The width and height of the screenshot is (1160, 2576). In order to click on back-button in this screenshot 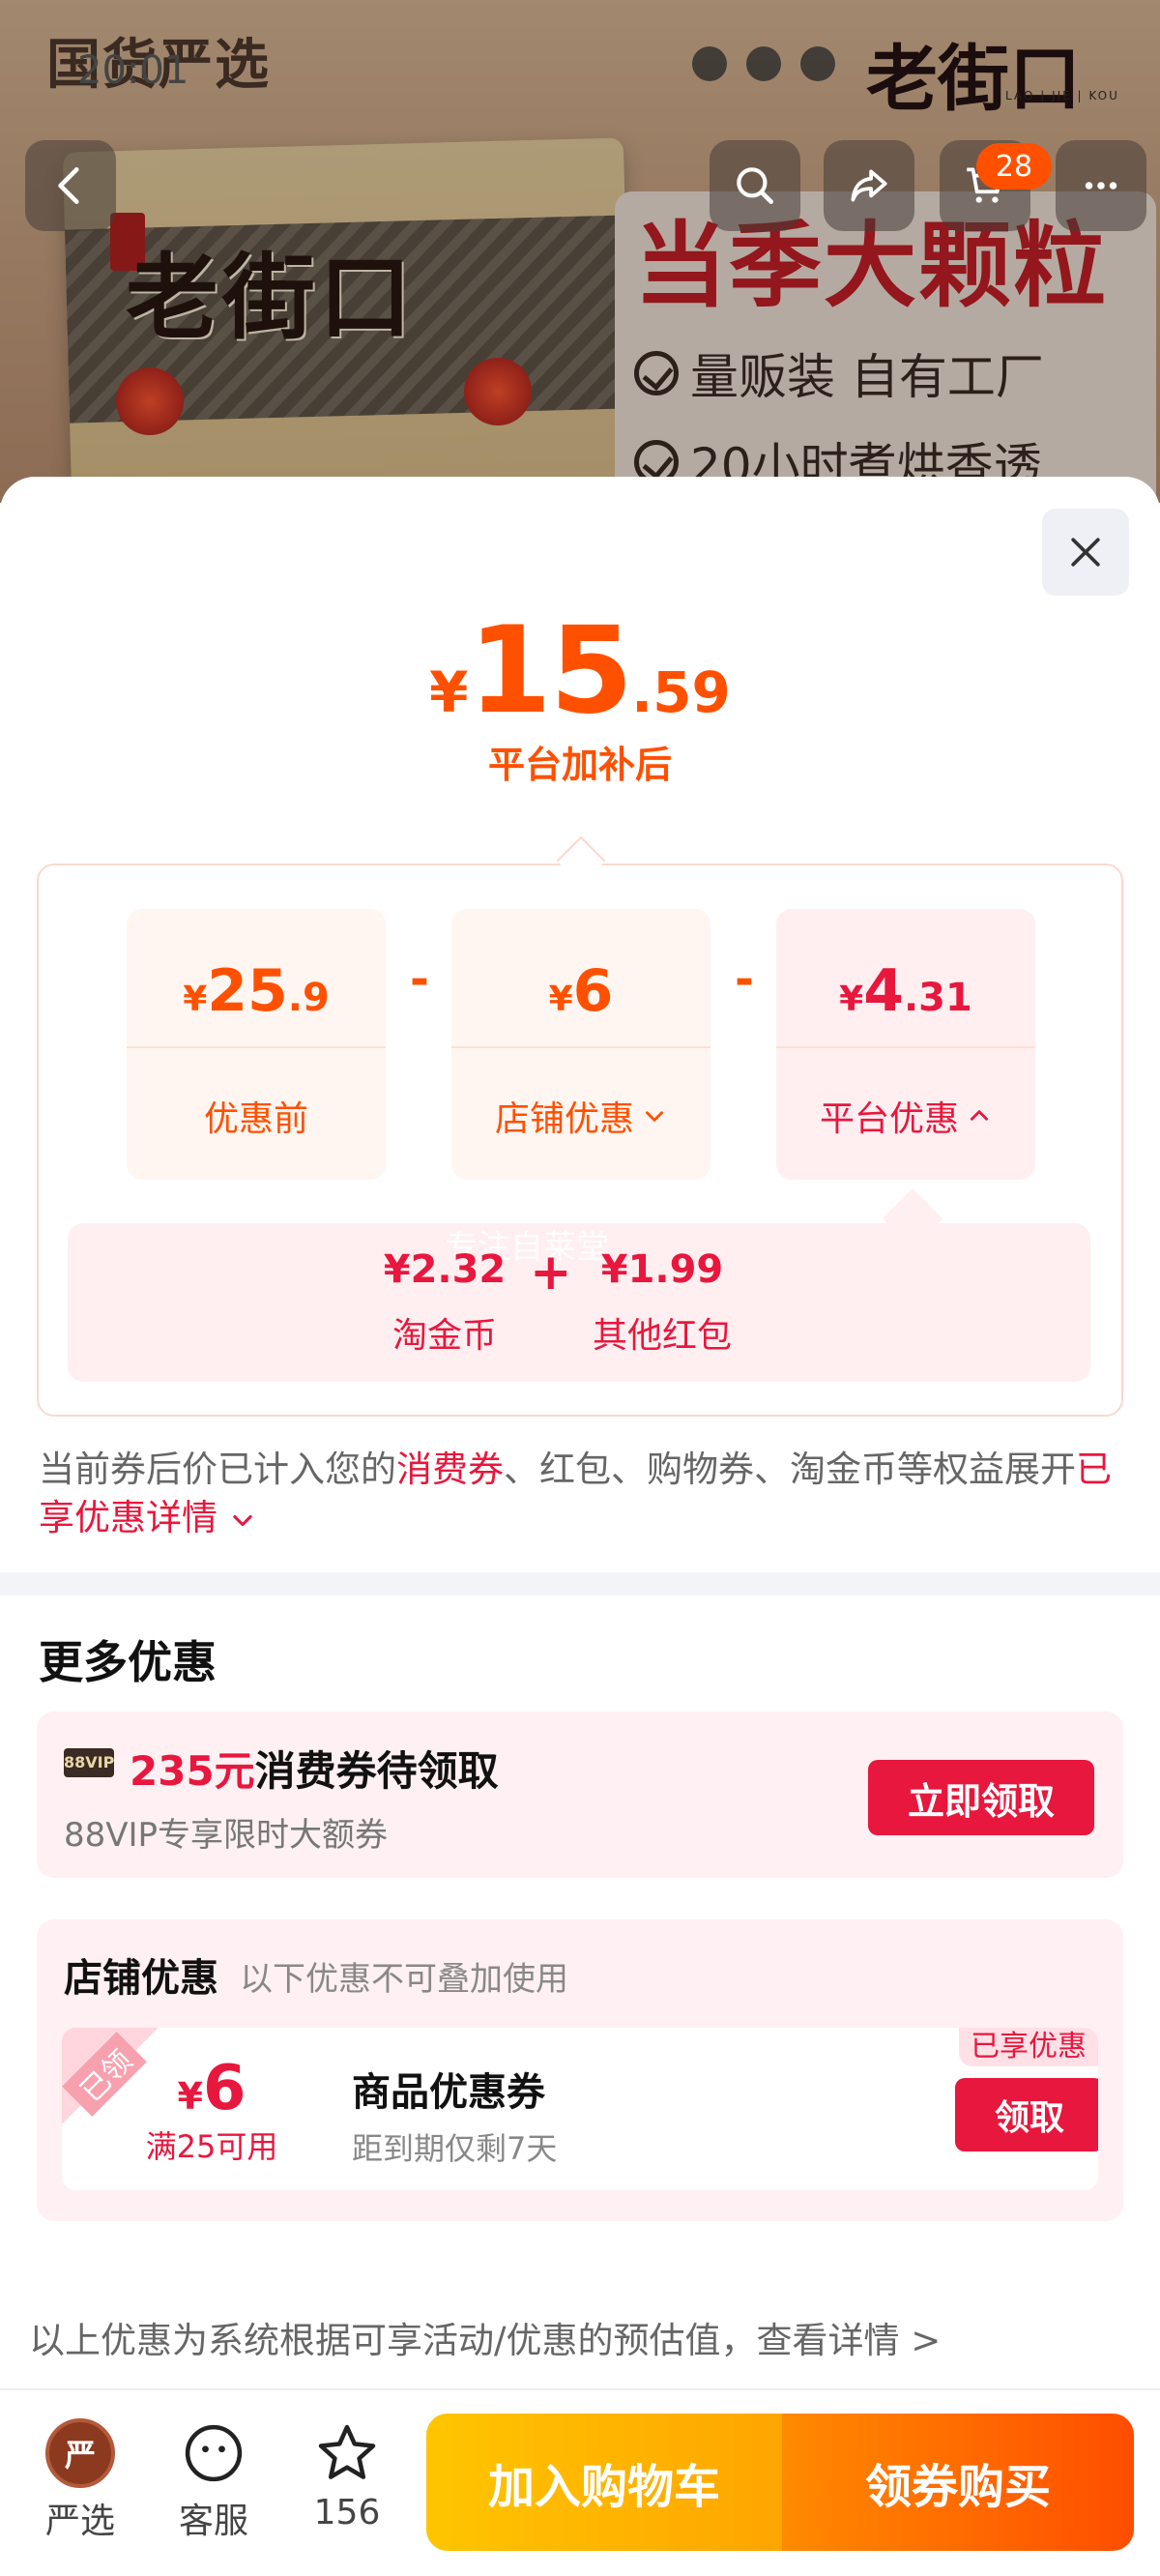, I will do `click(70, 185)`.